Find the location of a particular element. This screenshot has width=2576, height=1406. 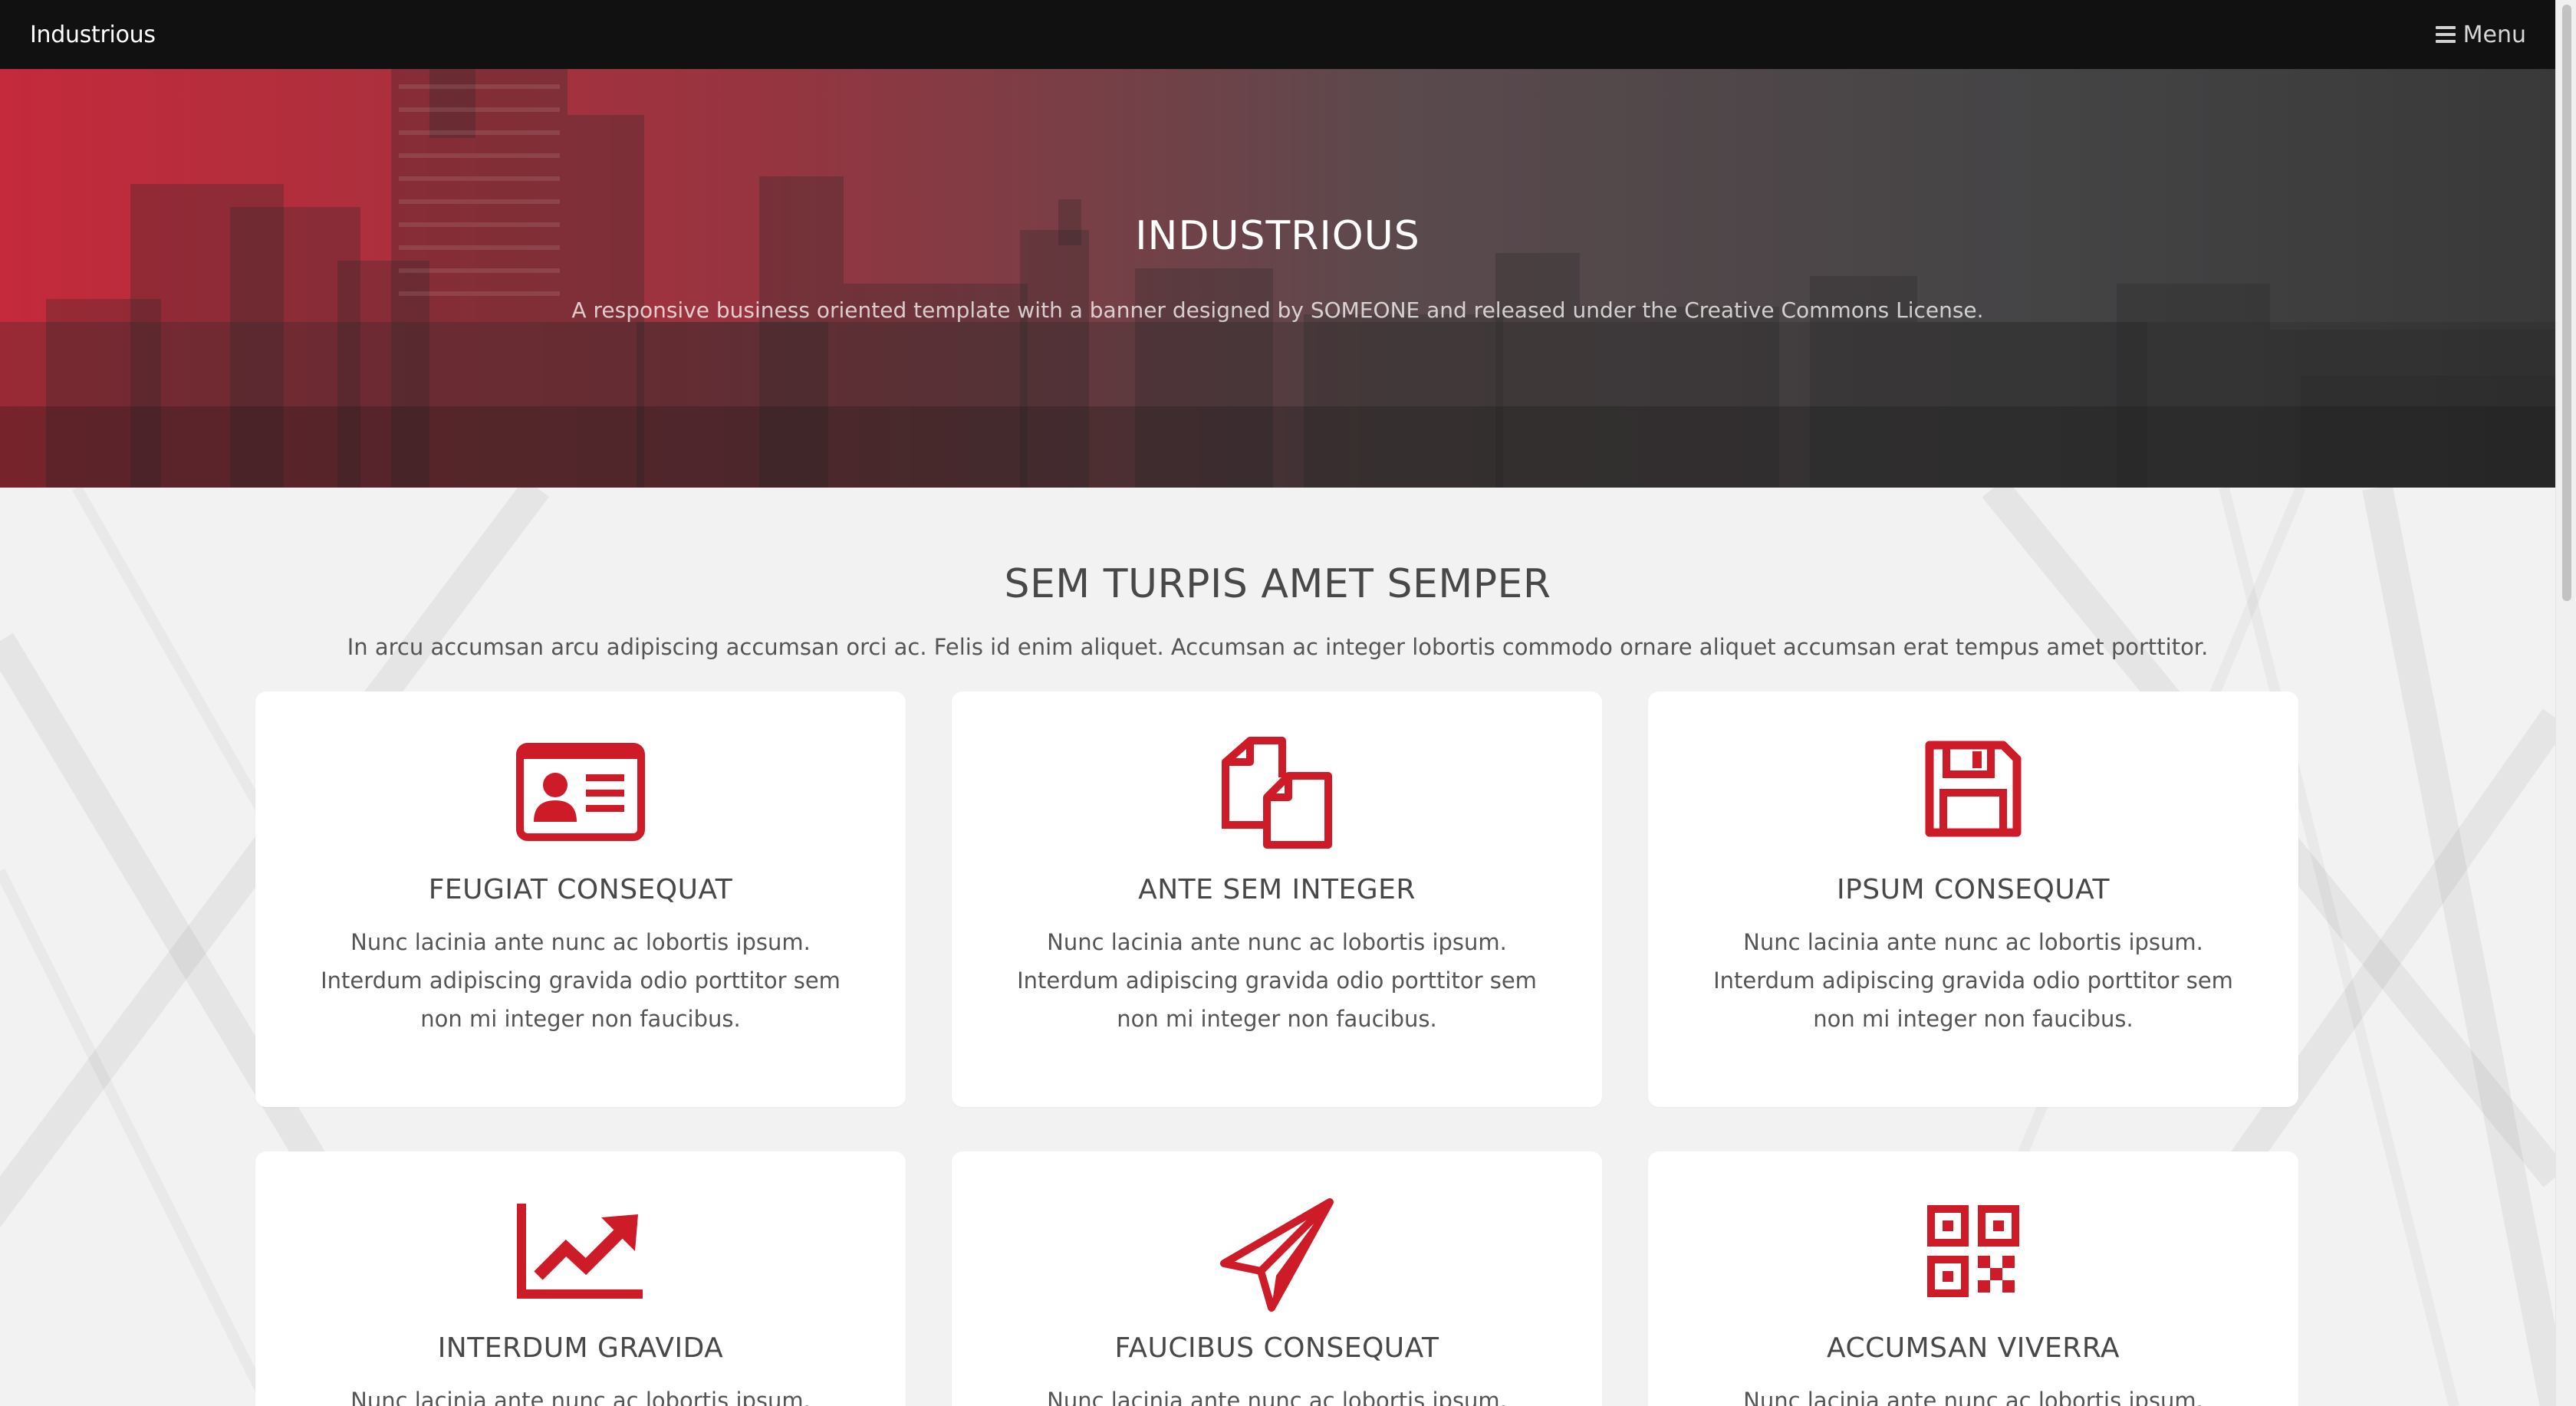

card-title: INTERDUM GRAVIDA is located at coordinates (580, 1348).